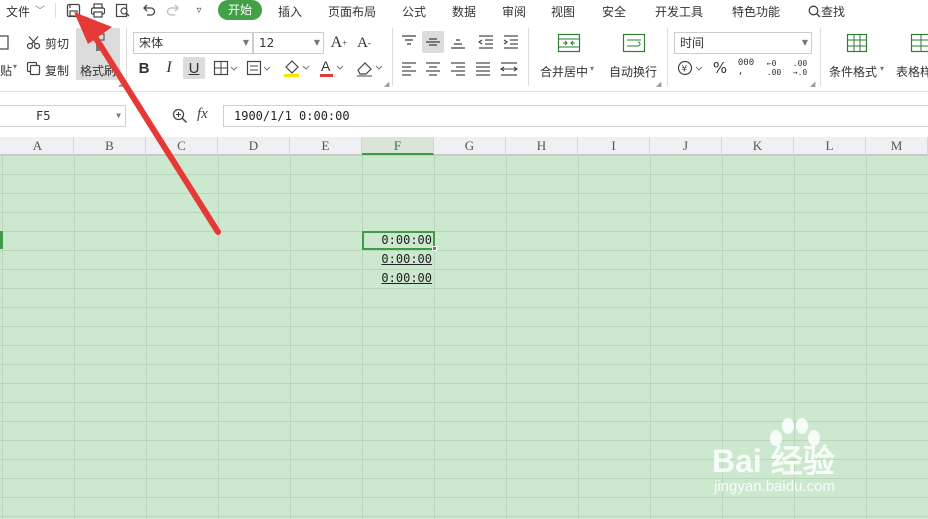  What do you see at coordinates (912, 71) in the screenshot?
I see `table-style-label: 表格样` at bounding box center [912, 71].